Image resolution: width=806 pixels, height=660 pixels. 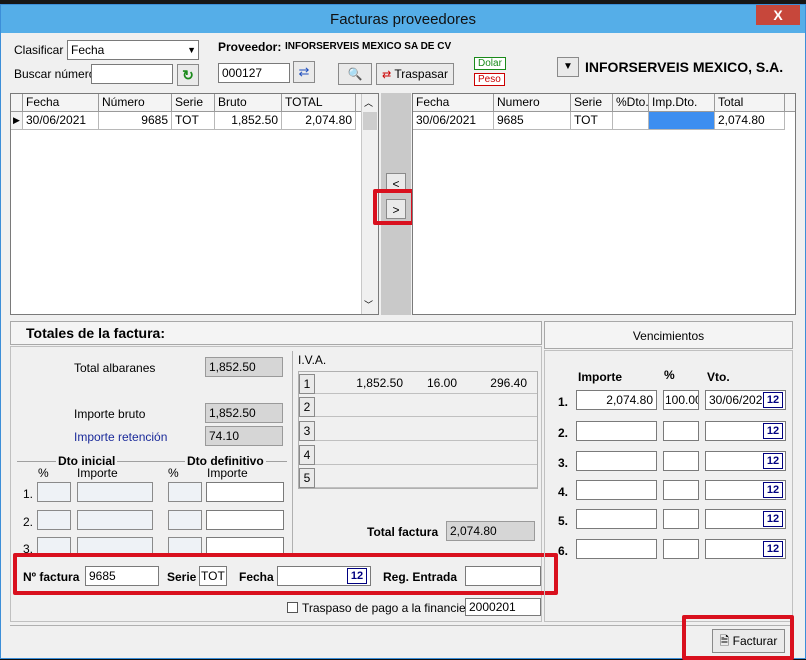 What do you see at coordinates (307, 478) in the screenshot?
I see `iva-row-button: 5` at bounding box center [307, 478].